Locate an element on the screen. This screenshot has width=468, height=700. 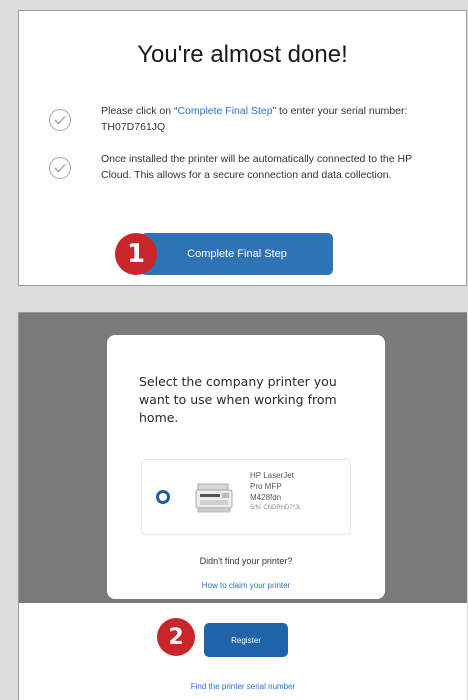
printer-name-line1: HP LaserJet is located at coordinates (272, 475).